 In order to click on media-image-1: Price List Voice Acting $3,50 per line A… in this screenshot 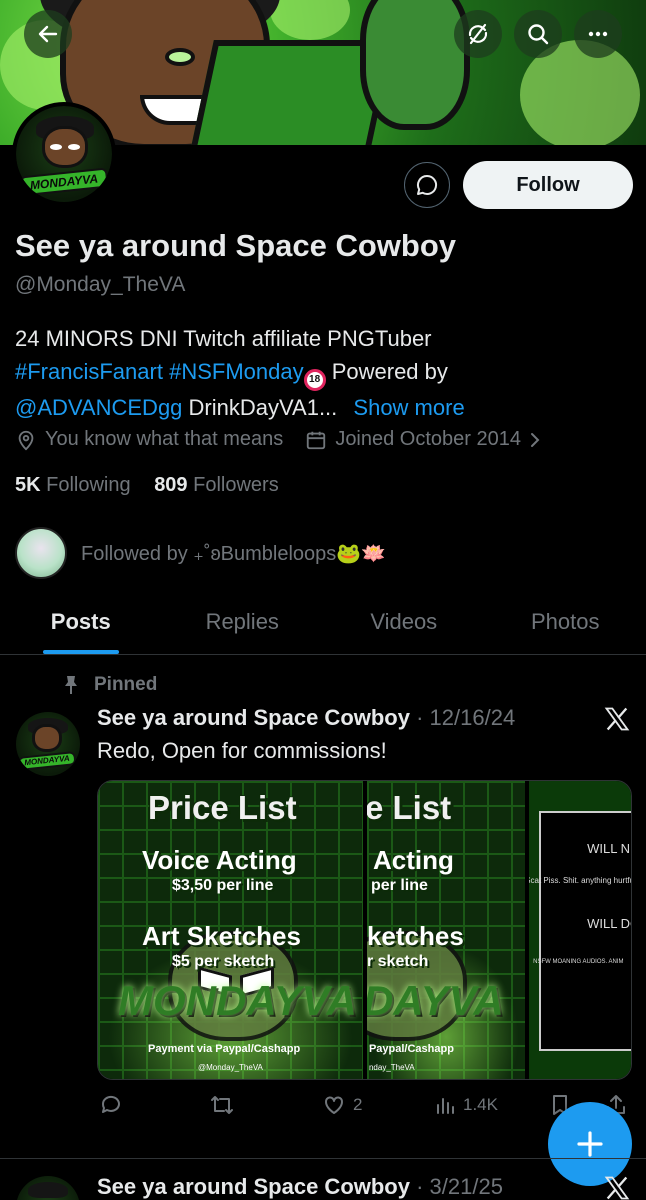, I will do `click(230, 930)`.